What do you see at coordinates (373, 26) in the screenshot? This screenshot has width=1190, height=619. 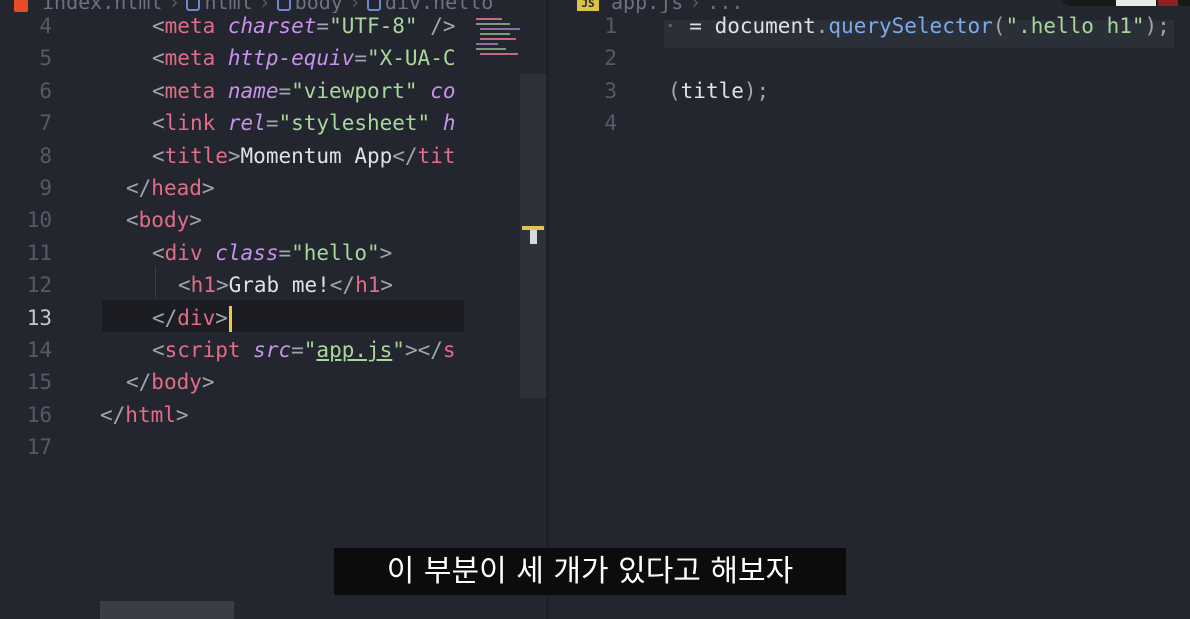 I see `code-token: "UTF-8"` at bounding box center [373, 26].